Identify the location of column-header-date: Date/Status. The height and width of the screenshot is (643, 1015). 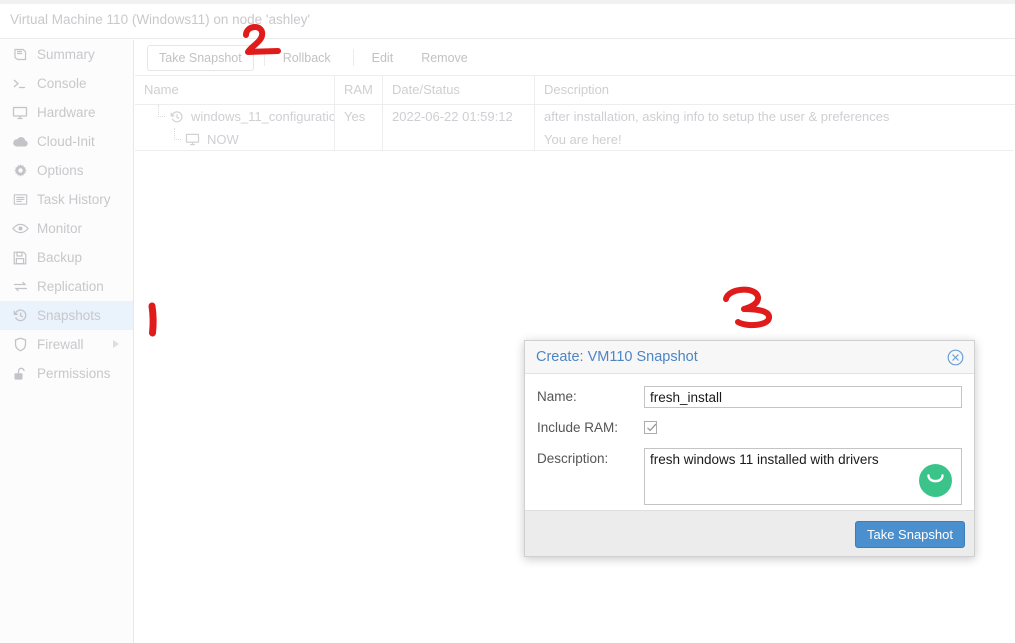
(459, 90).